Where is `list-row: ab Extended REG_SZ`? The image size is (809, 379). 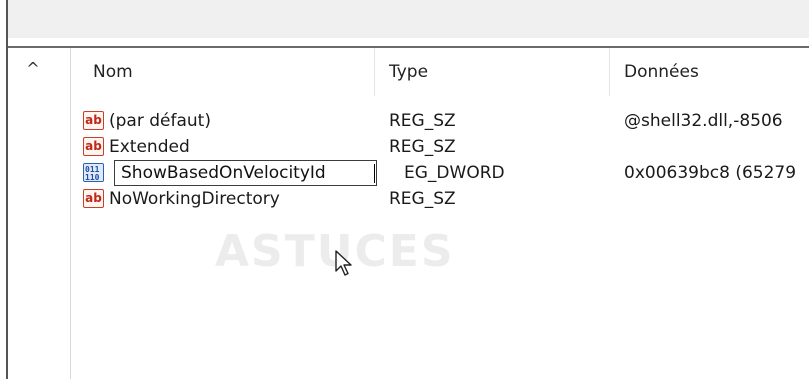 list-row: ab Extended REG_SZ is located at coordinates (440, 147).